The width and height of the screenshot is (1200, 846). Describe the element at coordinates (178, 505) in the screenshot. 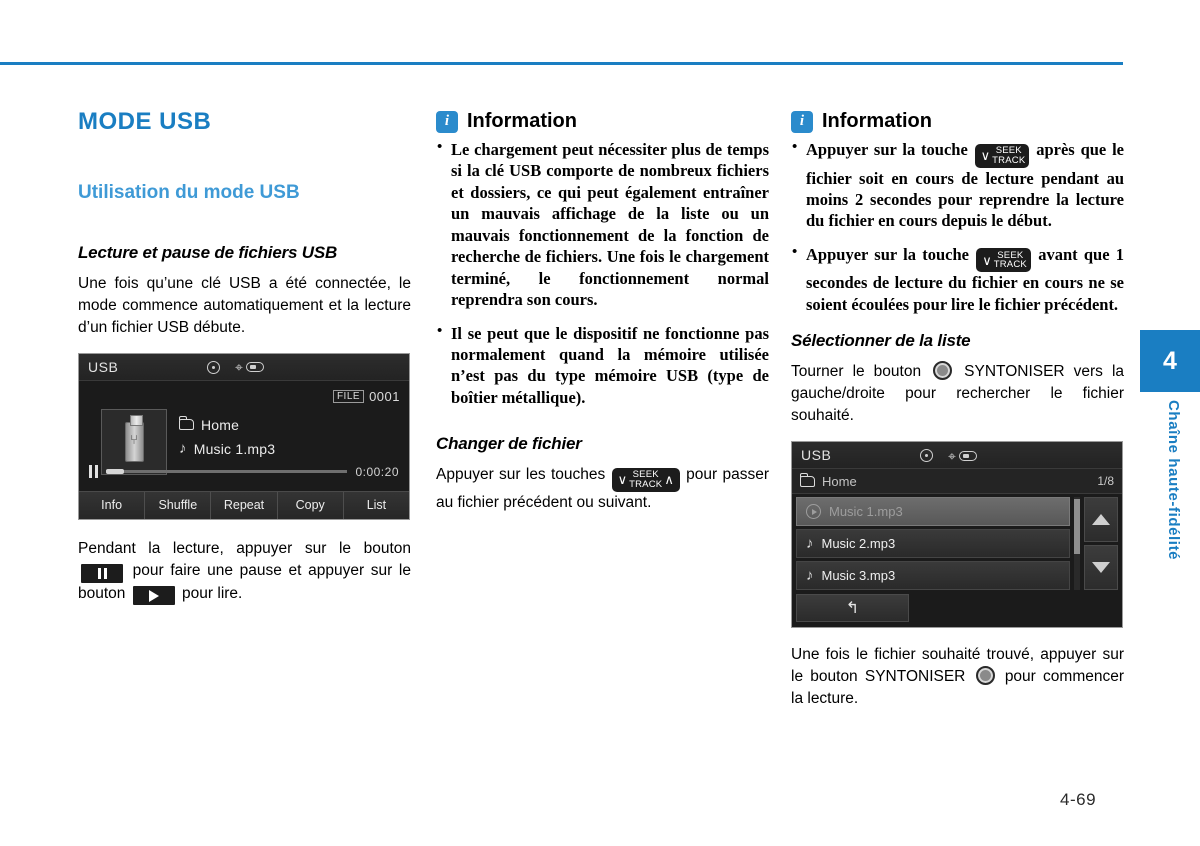

I see `tab-shuffle: Shuffle` at that location.